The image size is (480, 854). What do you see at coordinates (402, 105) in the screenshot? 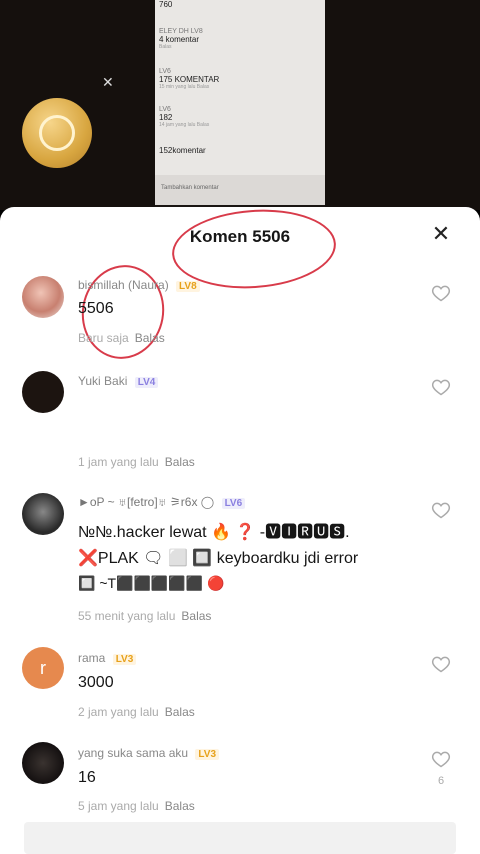
I see `video-right-panel` at bounding box center [402, 105].